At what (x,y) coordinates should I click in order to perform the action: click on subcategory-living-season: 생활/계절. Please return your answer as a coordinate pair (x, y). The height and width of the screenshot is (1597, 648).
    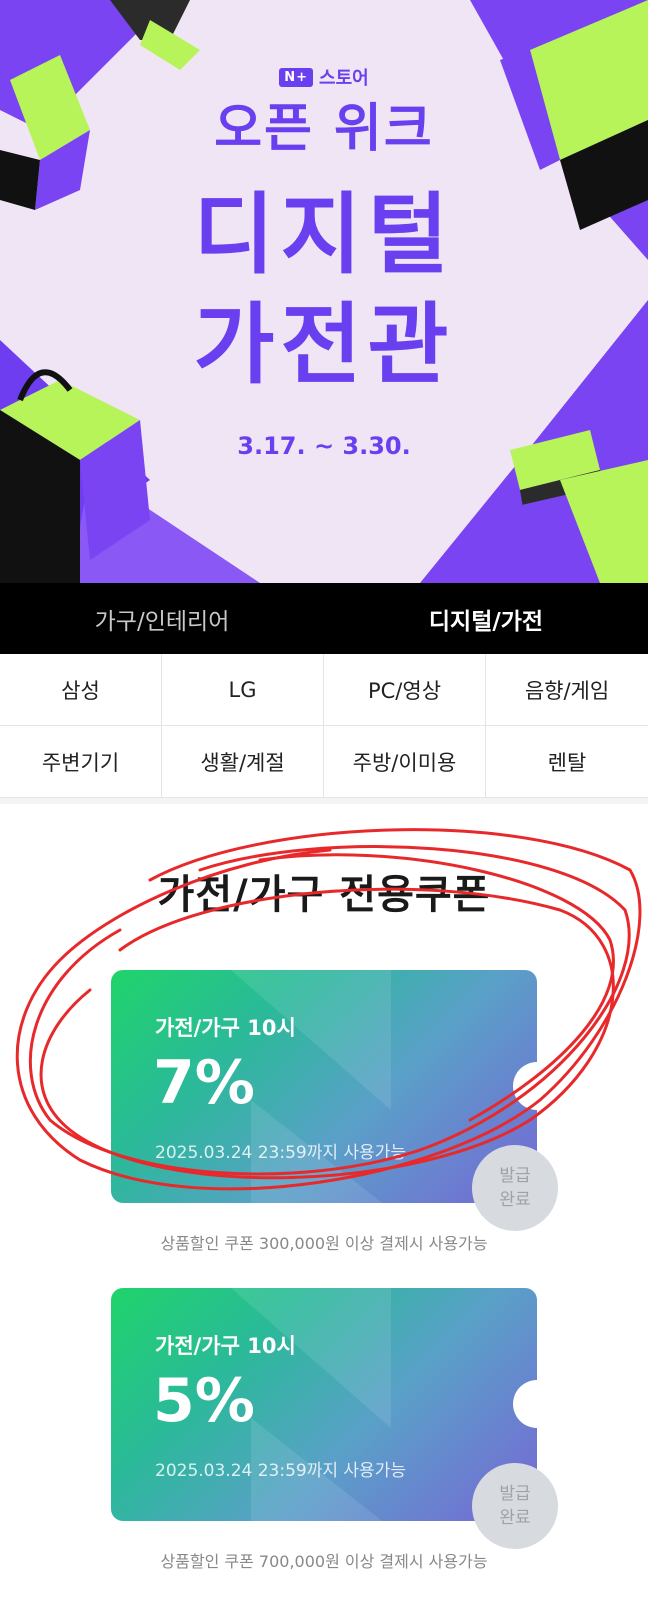
    Looking at the image, I should click on (243, 762).